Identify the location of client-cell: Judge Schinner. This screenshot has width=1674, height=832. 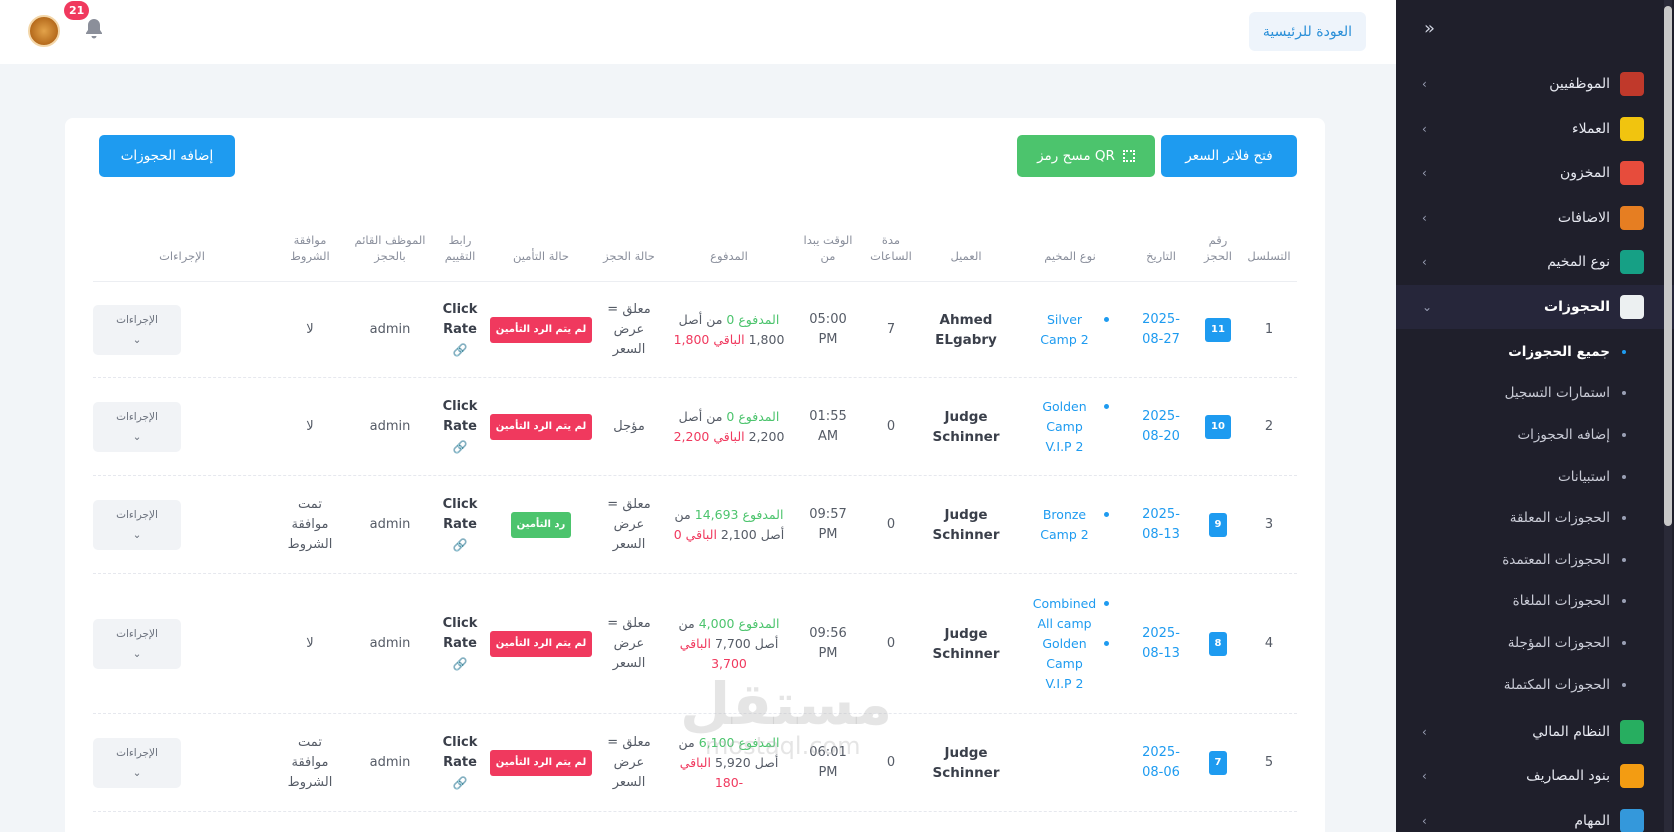
(966, 524).